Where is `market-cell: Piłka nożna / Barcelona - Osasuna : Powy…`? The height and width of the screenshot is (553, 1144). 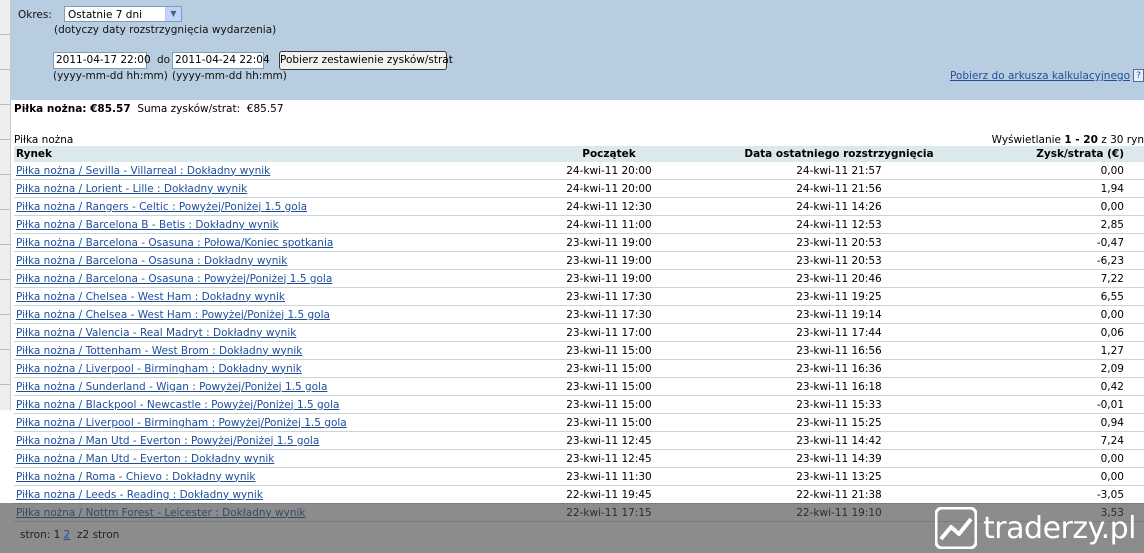
market-cell: Piłka nożna / Barcelona - Osasuna : Powy… is located at coordinates (249, 278).